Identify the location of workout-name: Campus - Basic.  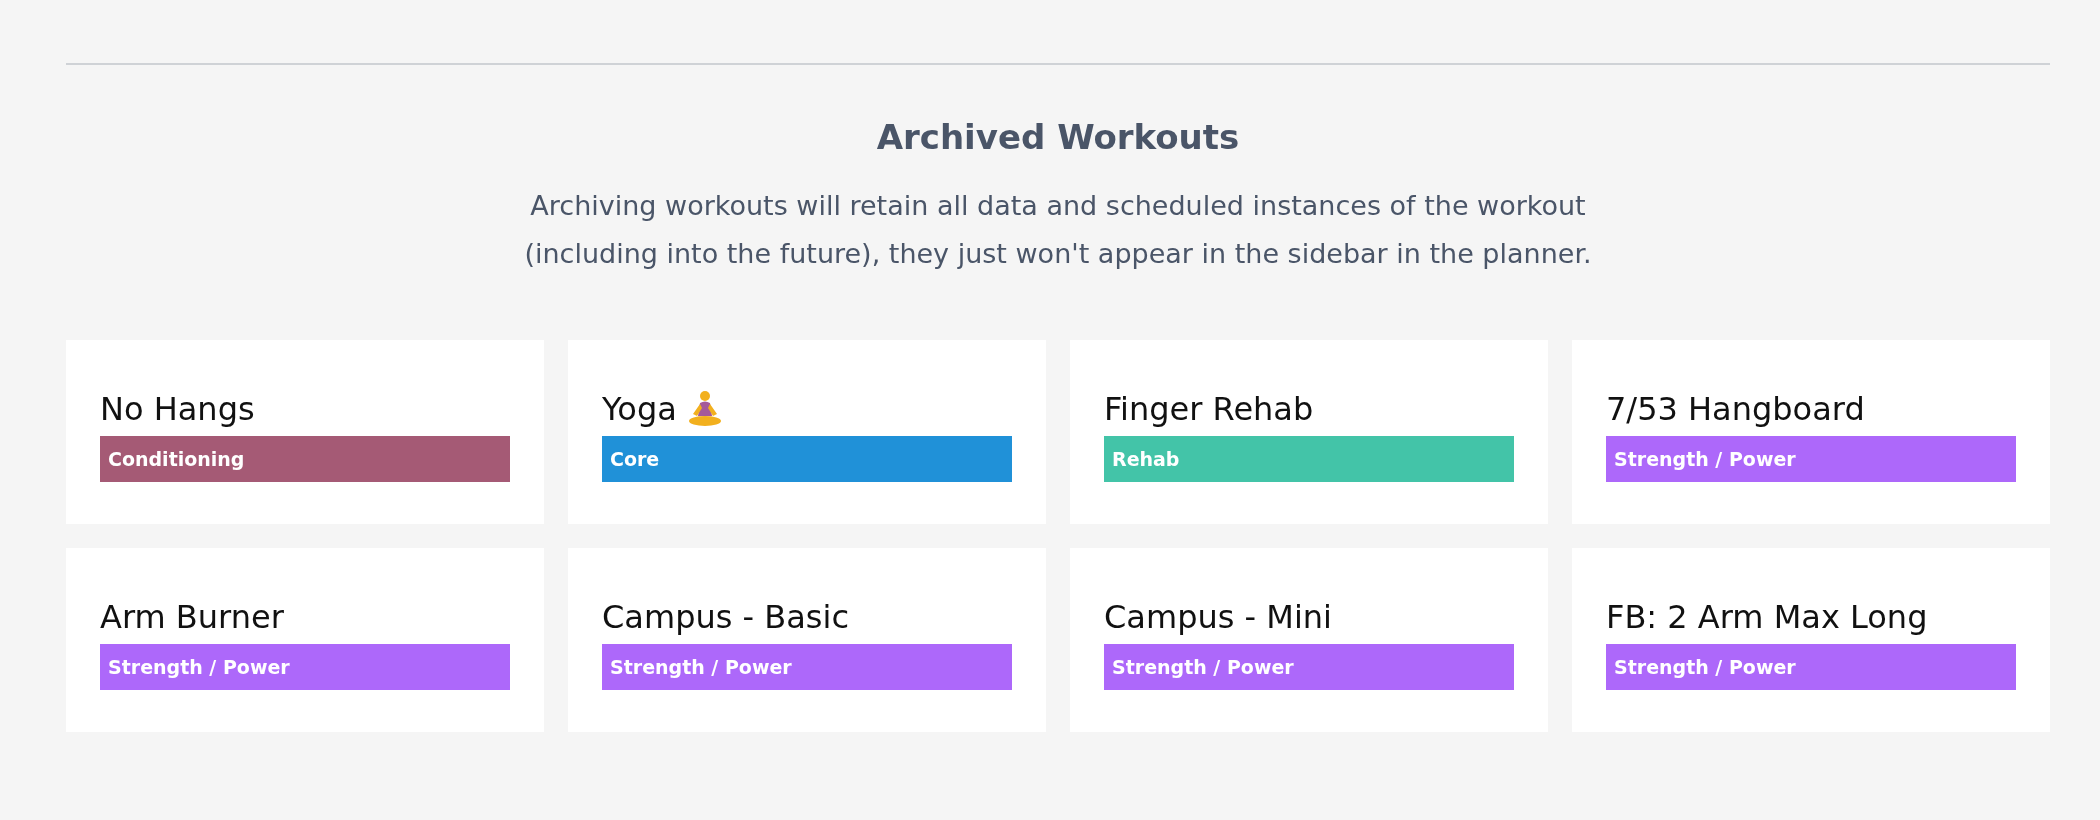
(725, 617).